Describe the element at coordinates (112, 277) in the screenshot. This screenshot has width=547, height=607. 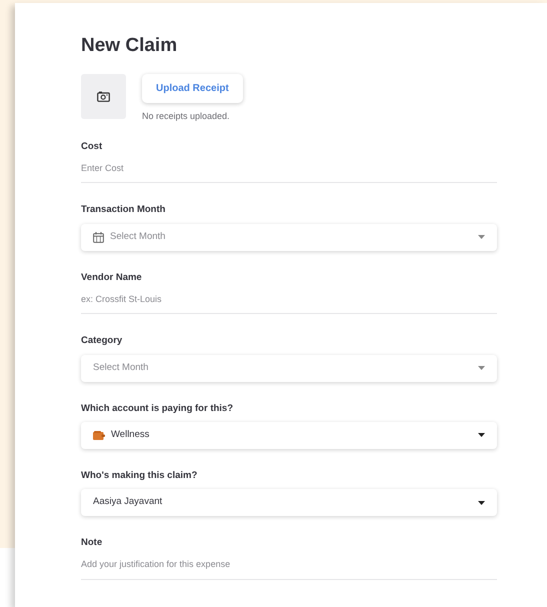
I see `field-label: Vendor Name` at that location.